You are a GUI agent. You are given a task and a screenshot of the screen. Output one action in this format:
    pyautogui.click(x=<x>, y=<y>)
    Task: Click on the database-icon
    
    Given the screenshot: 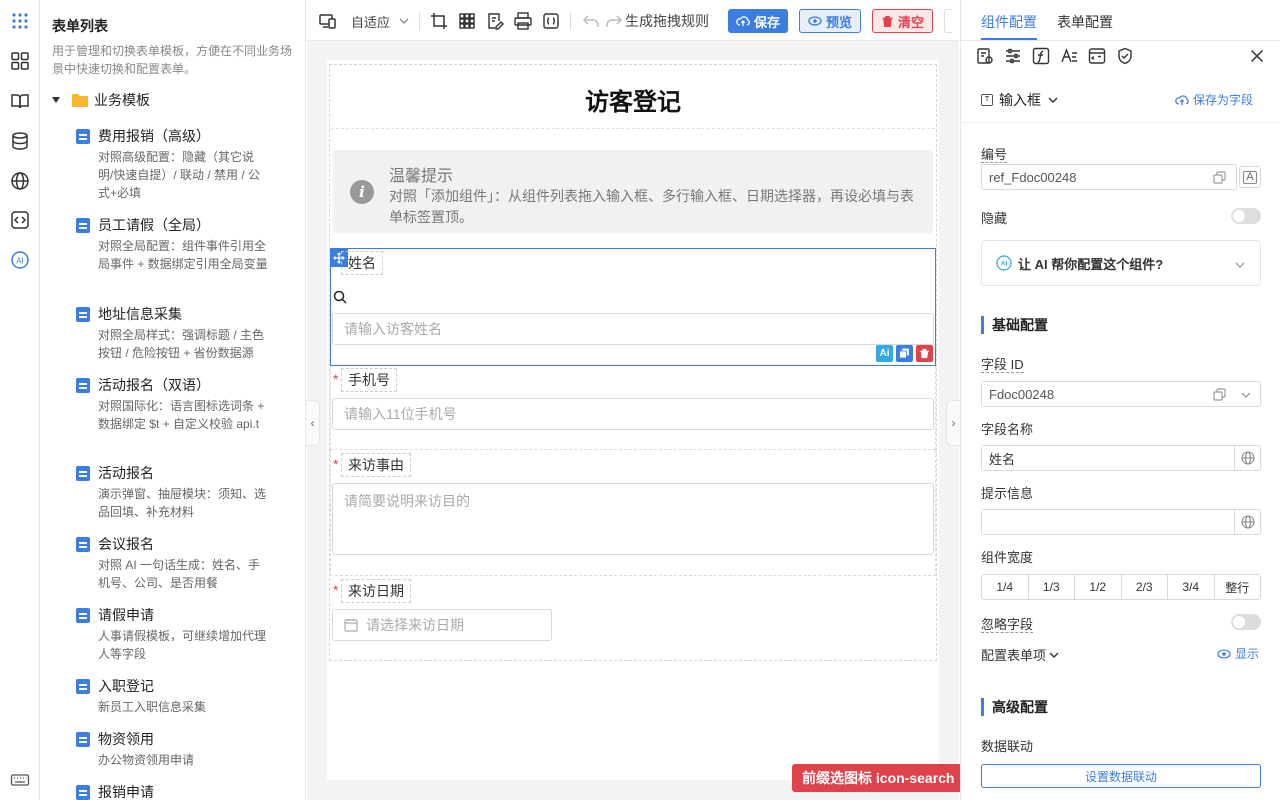 What is the action you would take?
    pyautogui.click(x=20, y=141)
    